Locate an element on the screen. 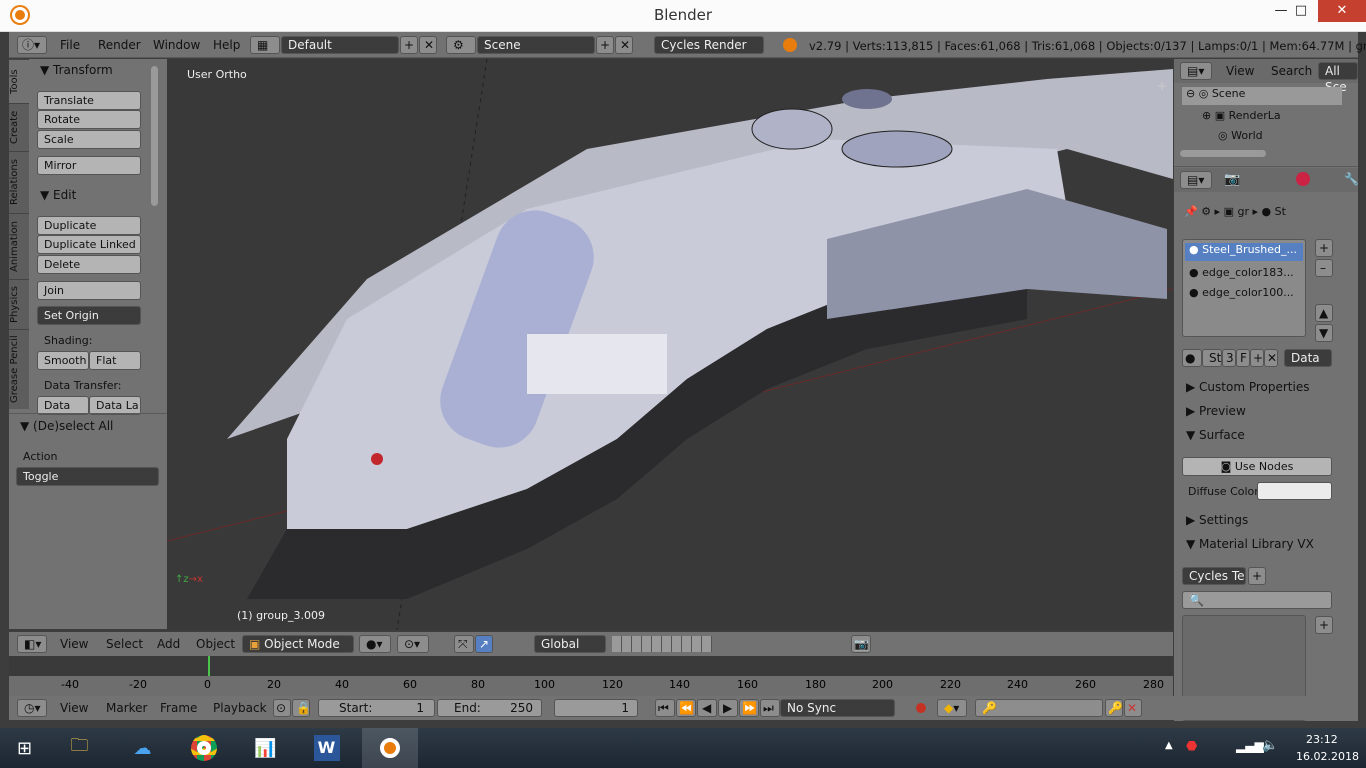  menu-file: File is located at coordinates (70, 45).